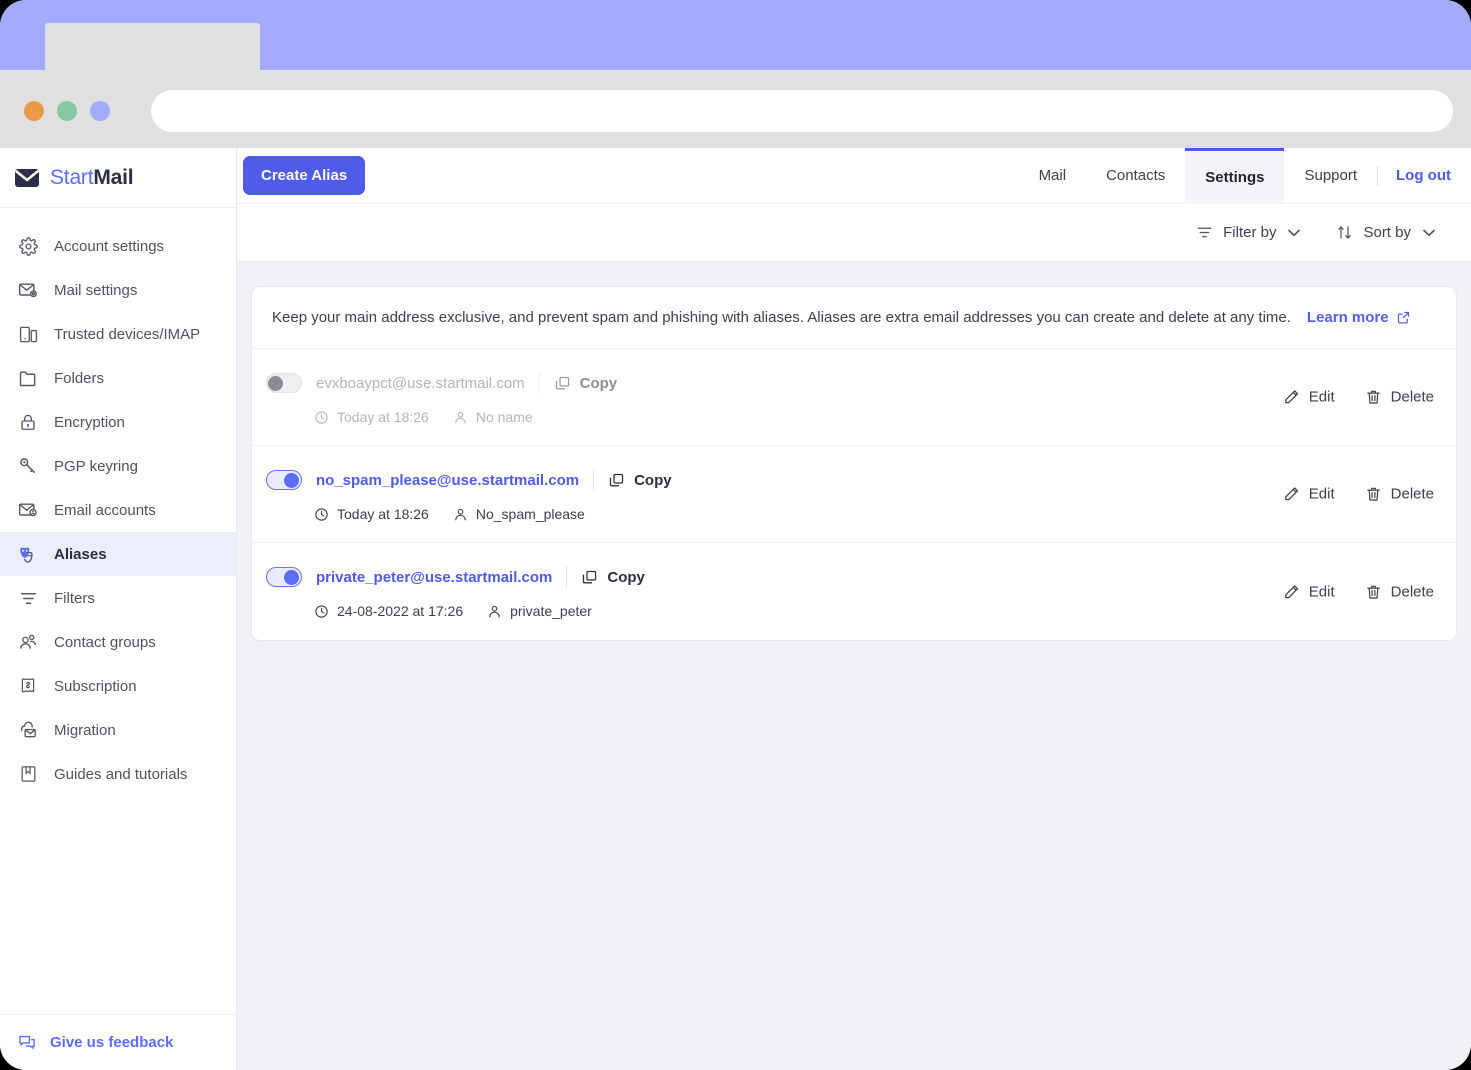 The height and width of the screenshot is (1070, 1471). What do you see at coordinates (118, 1042) in the screenshot?
I see `give-us-feedback-link: Give us feedback` at bounding box center [118, 1042].